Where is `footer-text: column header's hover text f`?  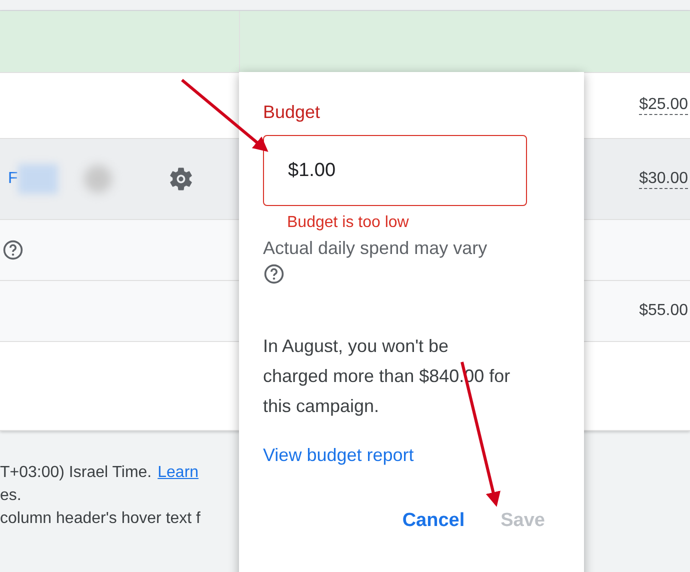
footer-text: column header's hover text f is located at coordinates (100, 518).